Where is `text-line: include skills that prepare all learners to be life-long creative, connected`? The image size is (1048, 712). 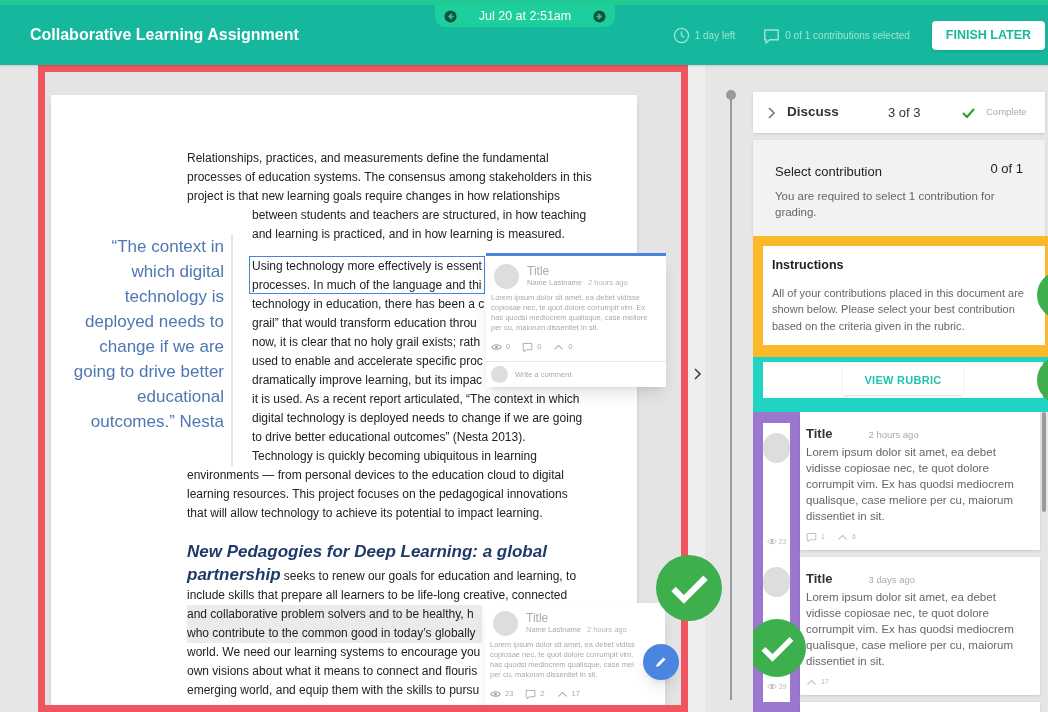
text-line: include skills that prepare all learners to be life-long creative, connected is located at coordinates (377, 595).